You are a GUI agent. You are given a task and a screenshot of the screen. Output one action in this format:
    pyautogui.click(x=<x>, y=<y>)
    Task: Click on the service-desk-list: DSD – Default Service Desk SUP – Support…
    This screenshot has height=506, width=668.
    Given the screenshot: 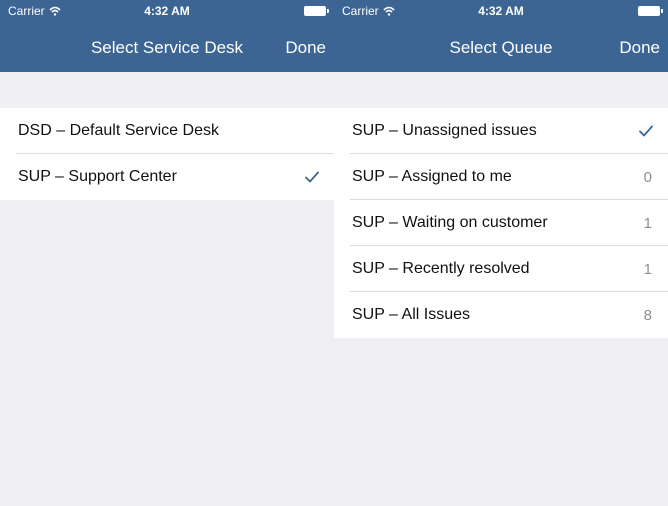 What is the action you would take?
    pyautogui.click(x=167, y=154)
    